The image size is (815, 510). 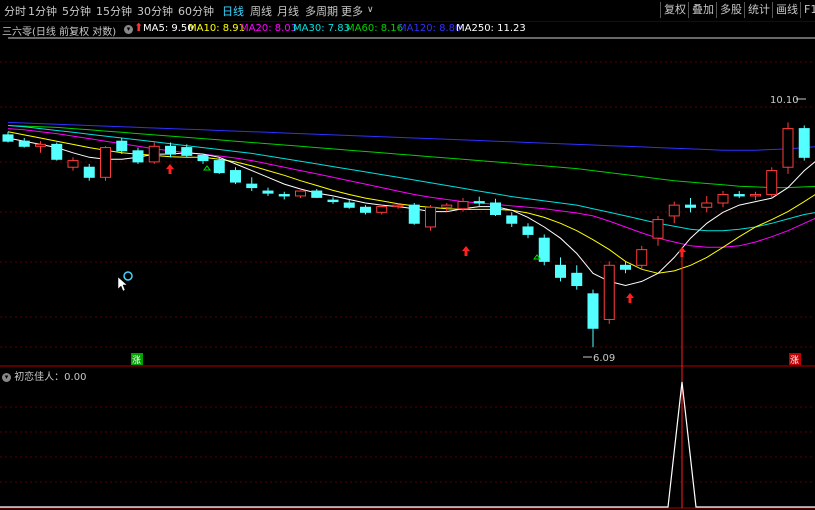 What do you see at coordinates (730, 10) in the screenshot?
I see `toolbar-button-2: 多股` at bounding box center [730, 10].